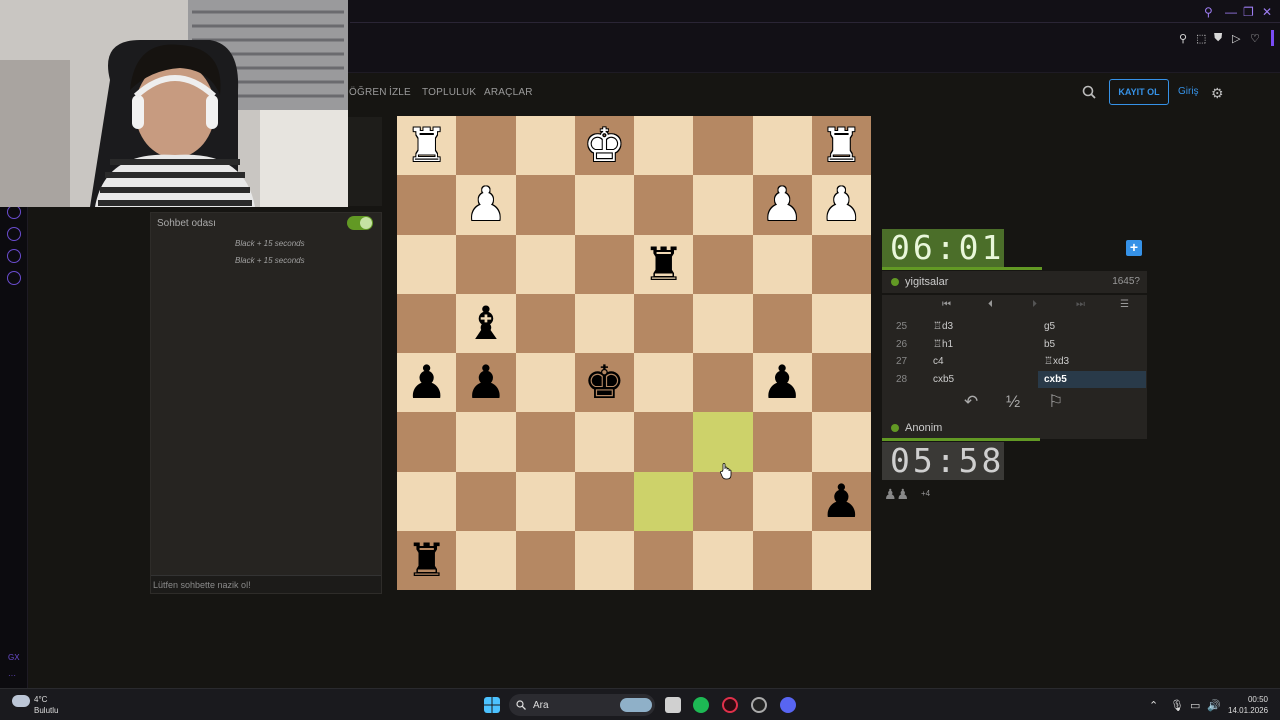 The height and width of the screenshot is (720, 1280). What do you see at coordinates (1049, 344) in the screenshot?
I see `black-move: b5` at bounding box center [1049, 344].